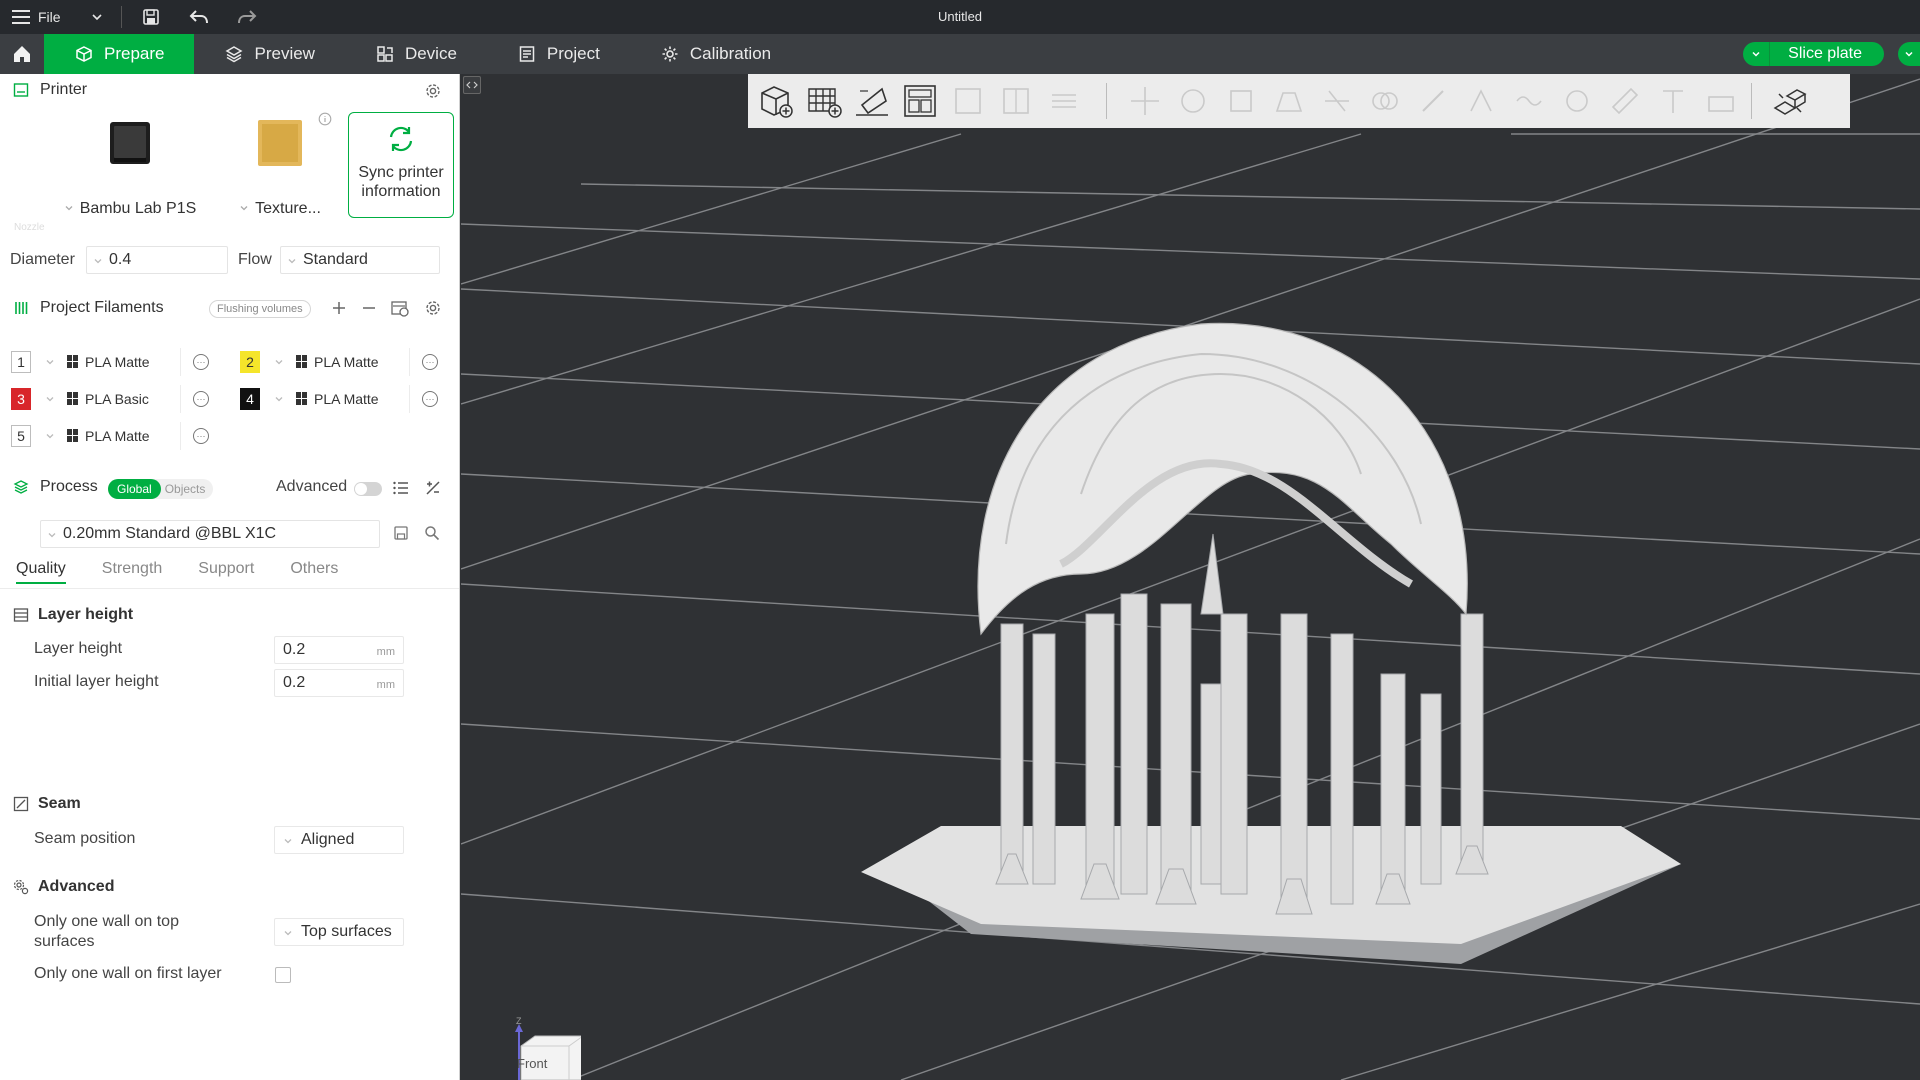 The image size is (1920, 1080). I want to click on layers-edit-icon, so click(1064, 101).